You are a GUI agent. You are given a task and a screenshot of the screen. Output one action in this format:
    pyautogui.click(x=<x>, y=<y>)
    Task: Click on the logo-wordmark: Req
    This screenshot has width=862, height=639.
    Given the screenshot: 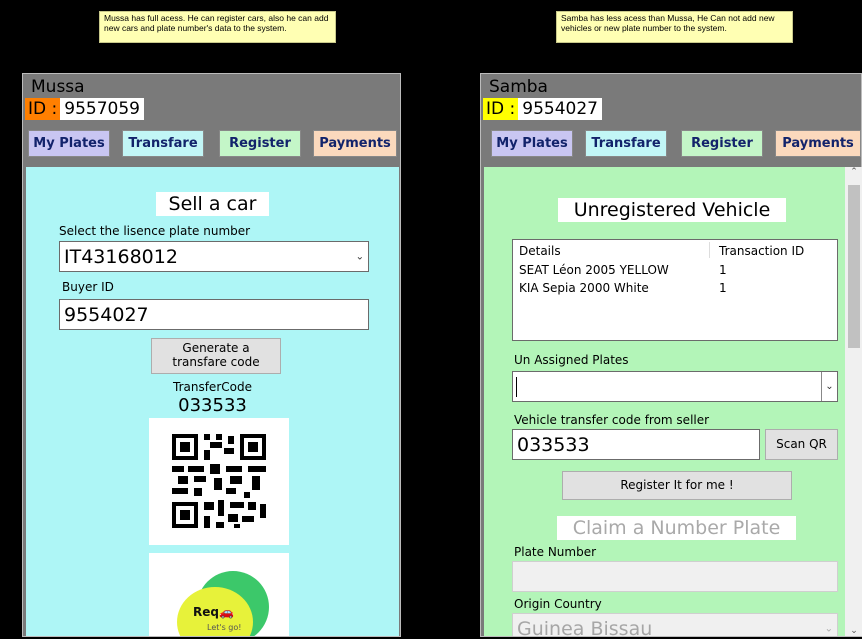 What is the action you would take?
    pyautogui.click(x=206, y=612)
    